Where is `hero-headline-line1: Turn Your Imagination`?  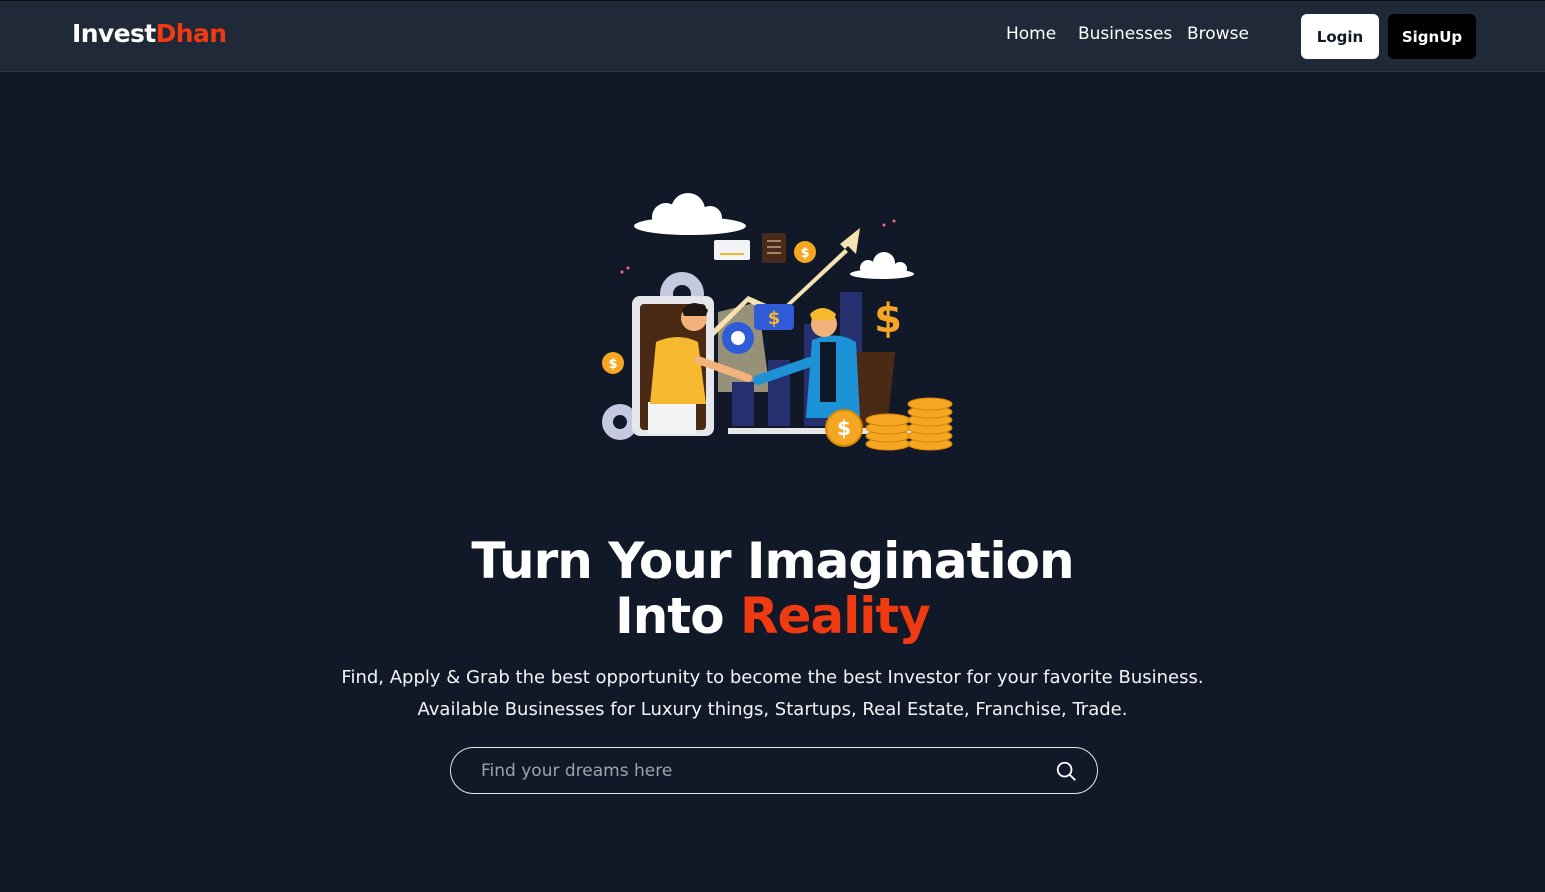 hero-headline-line1: Turn Your Imagination is located at coordinates (772, 561).